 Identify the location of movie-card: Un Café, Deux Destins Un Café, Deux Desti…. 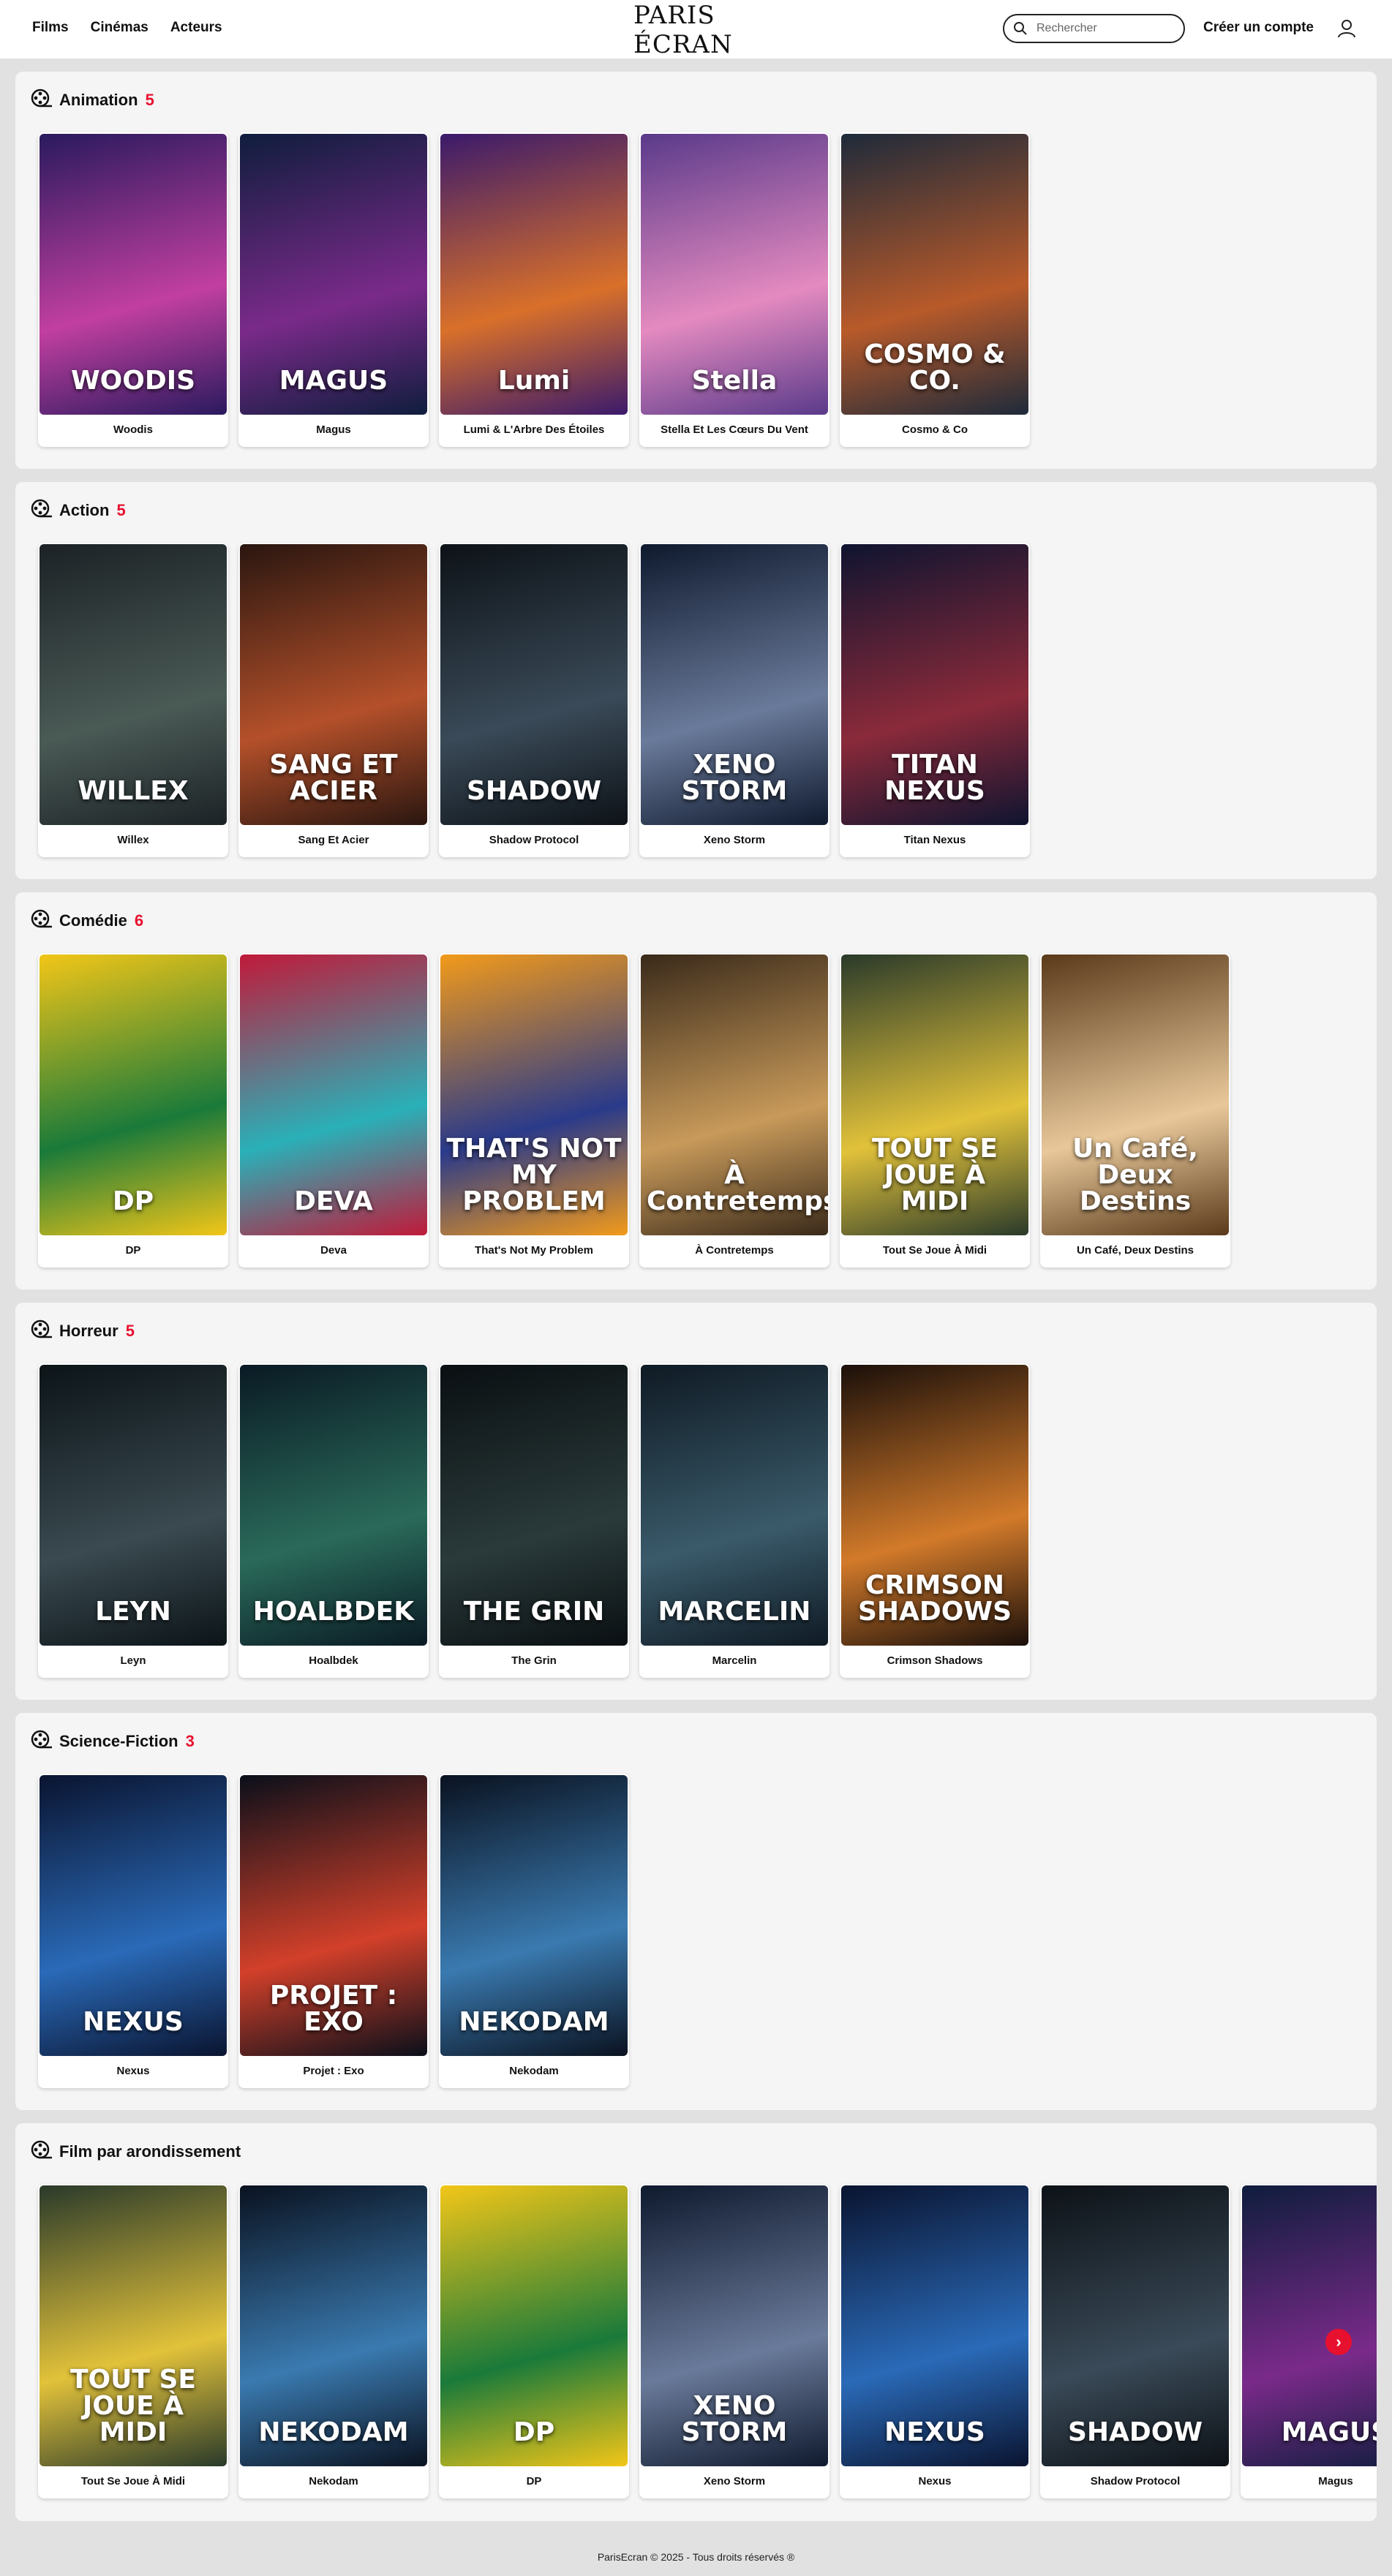
(1135, 1110).